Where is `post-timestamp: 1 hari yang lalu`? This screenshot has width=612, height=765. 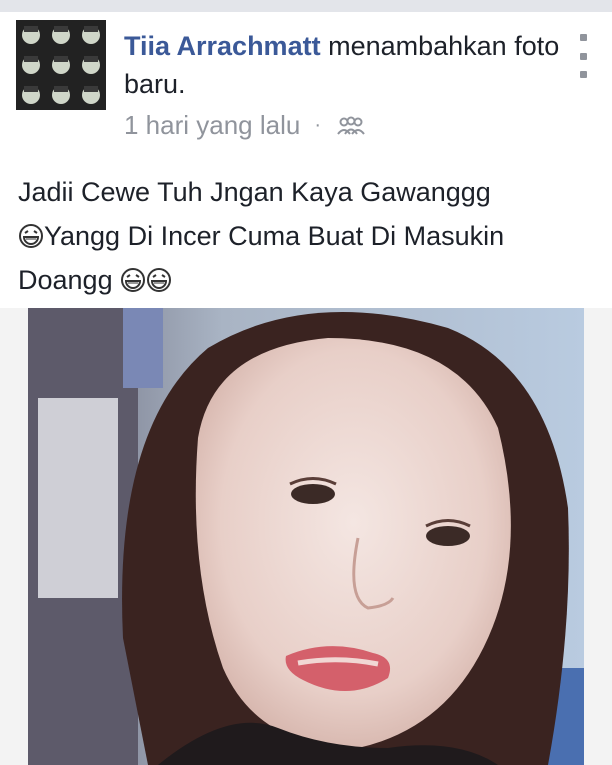
post-timestamp: 1 hari yang lalu is located at coordinates (212, 125).